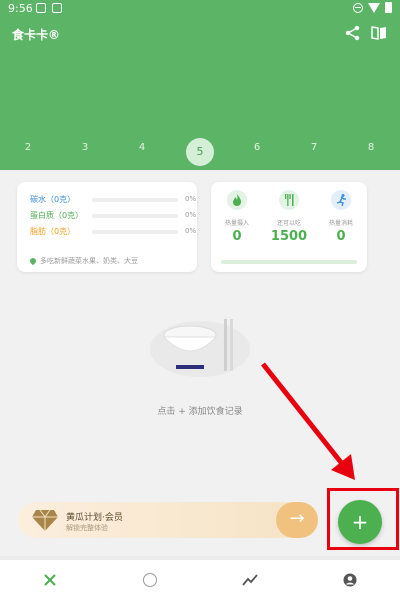 The width and height of the screenshot is (400, 600). What do you see at coordinates (191, 199) in the screenshot?
I see `carb-pct: 0%` at bounding box center [191, 199].